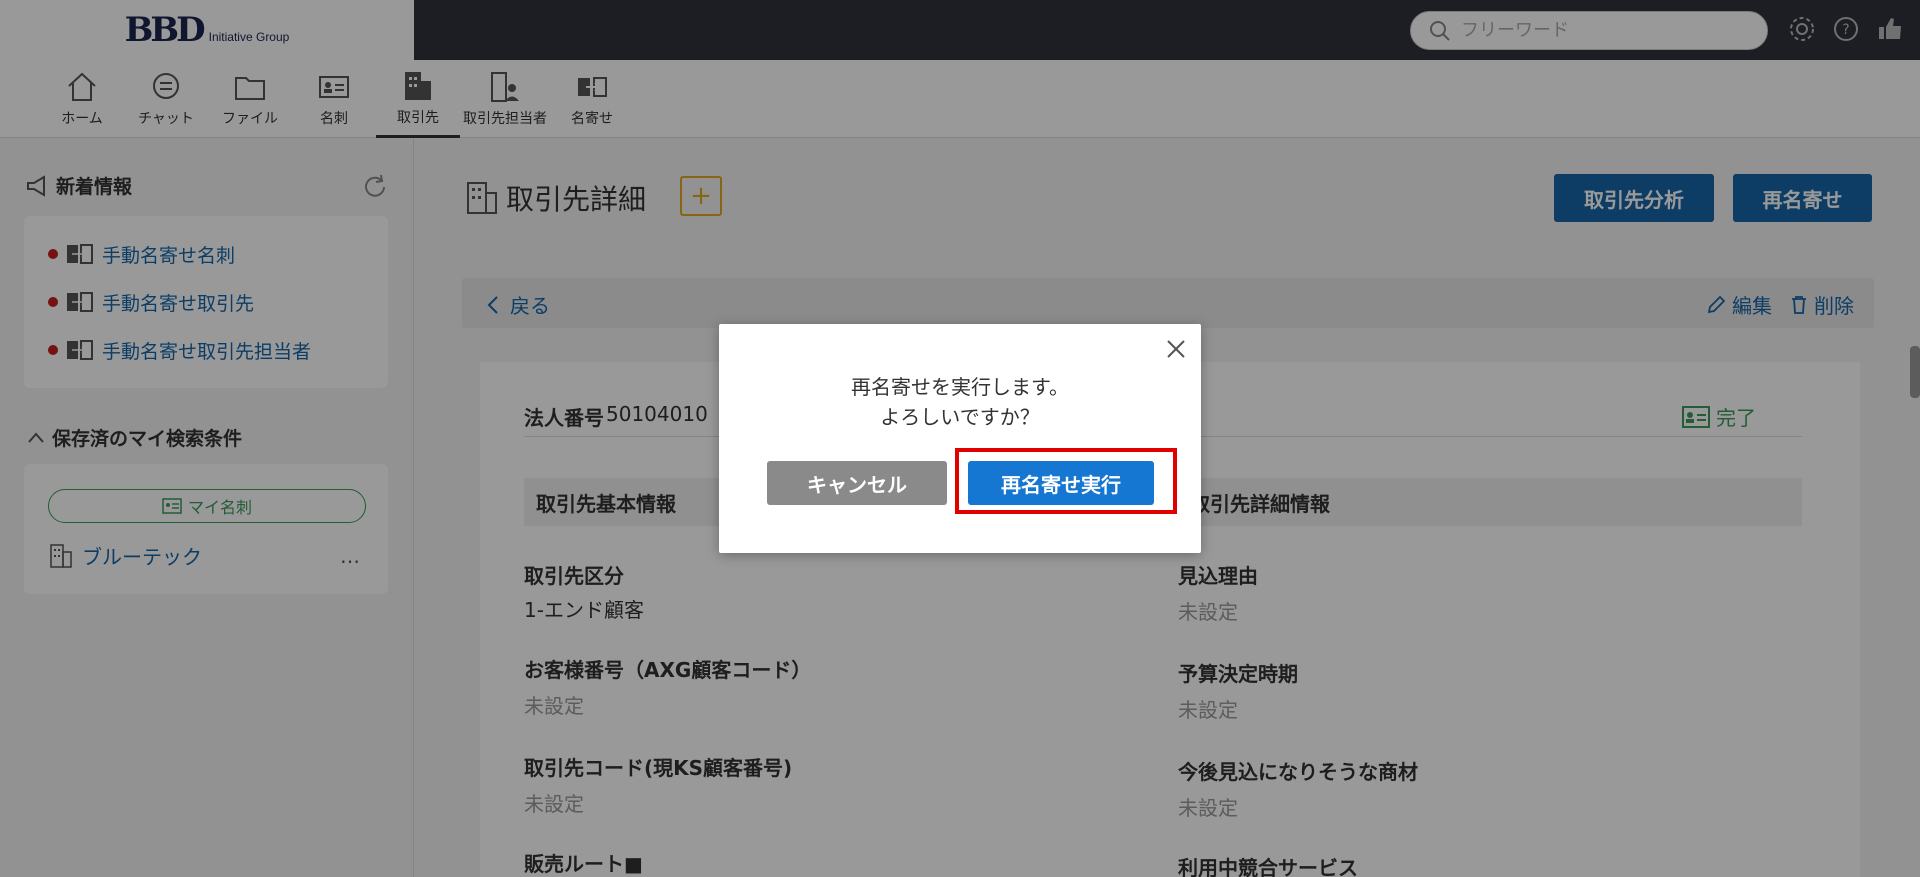 The image size is (1920, 877). What do you see at coordinates (960, 417) in the screenshot?
I see `dialog-message-line2: よろしいですか？` at bounding box center [960, 417].